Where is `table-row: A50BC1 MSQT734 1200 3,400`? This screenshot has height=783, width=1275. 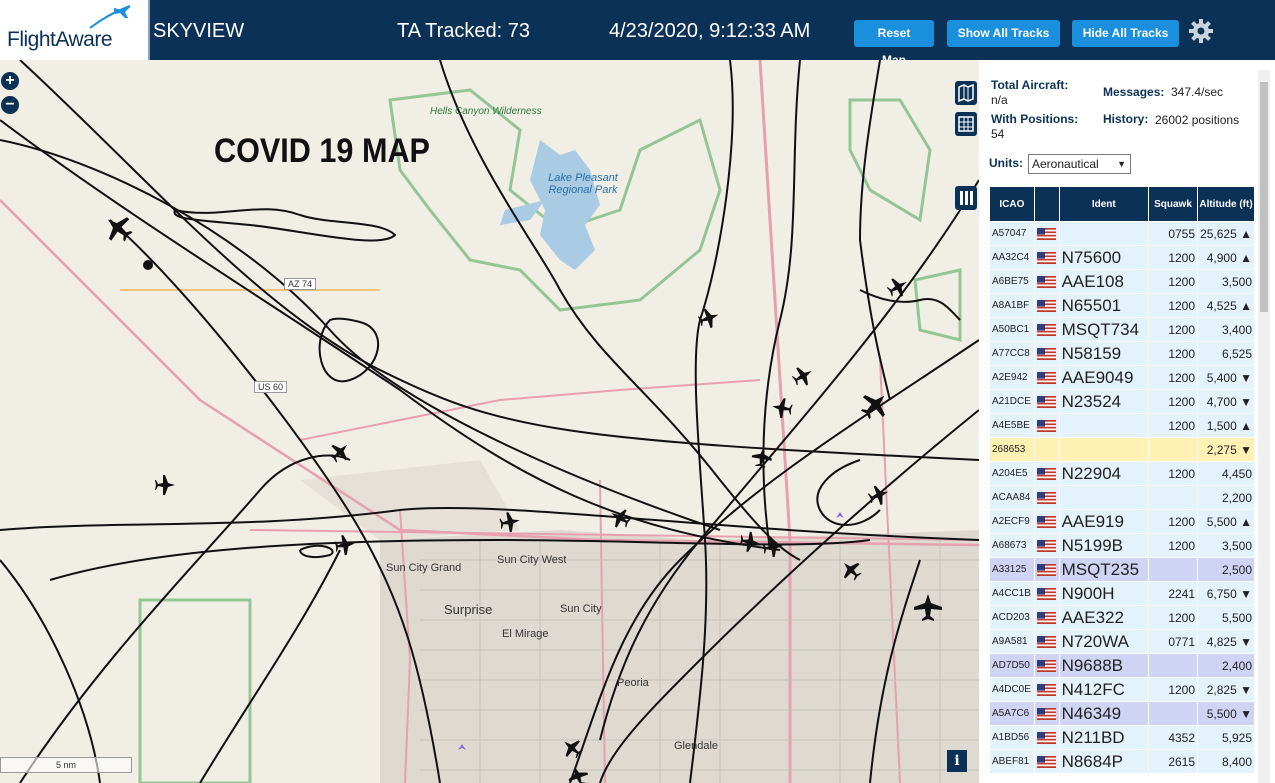 table-row: A50BC1 MSQT734 1200 3,400 is located at coordinates (1122, 329).